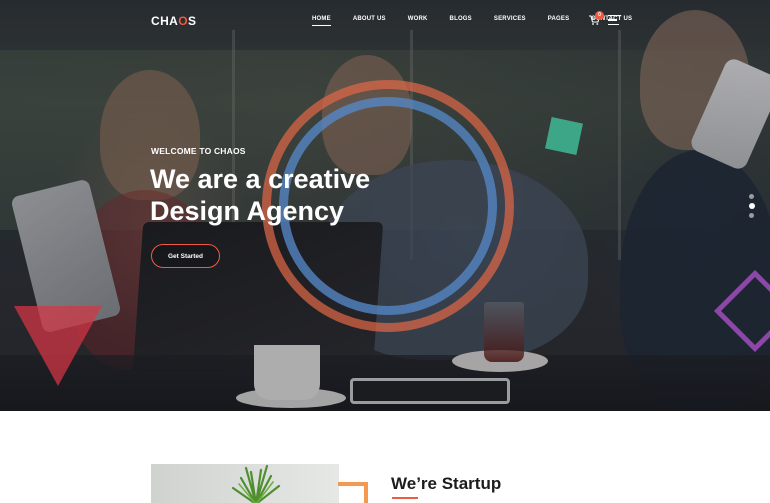  What do you see at coordinates (321, 21) in the screenshot?
I see `nav-item-home: HOME` at bounding box center [321, 21].